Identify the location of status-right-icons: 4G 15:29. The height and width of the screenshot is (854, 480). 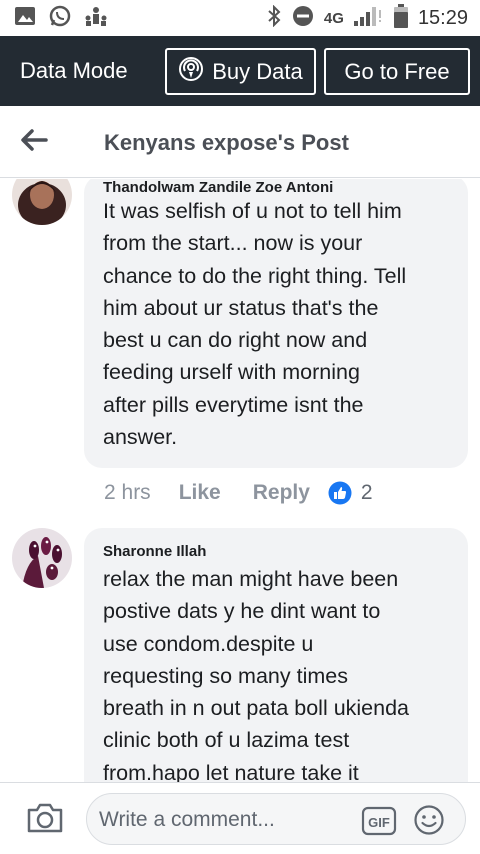
(367, 18).